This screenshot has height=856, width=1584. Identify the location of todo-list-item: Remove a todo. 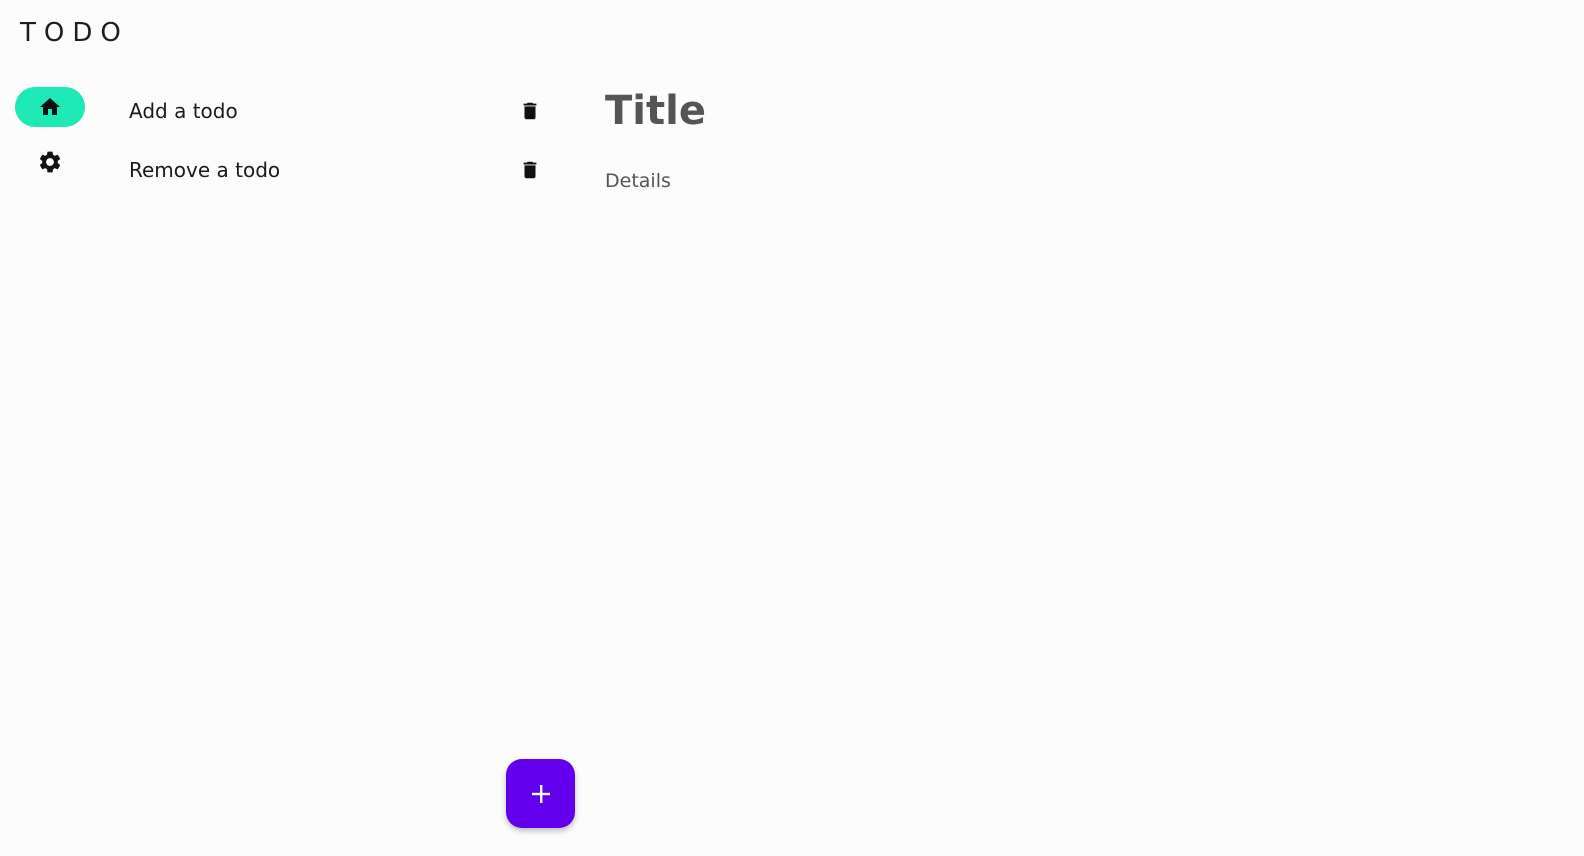
(339, 170).